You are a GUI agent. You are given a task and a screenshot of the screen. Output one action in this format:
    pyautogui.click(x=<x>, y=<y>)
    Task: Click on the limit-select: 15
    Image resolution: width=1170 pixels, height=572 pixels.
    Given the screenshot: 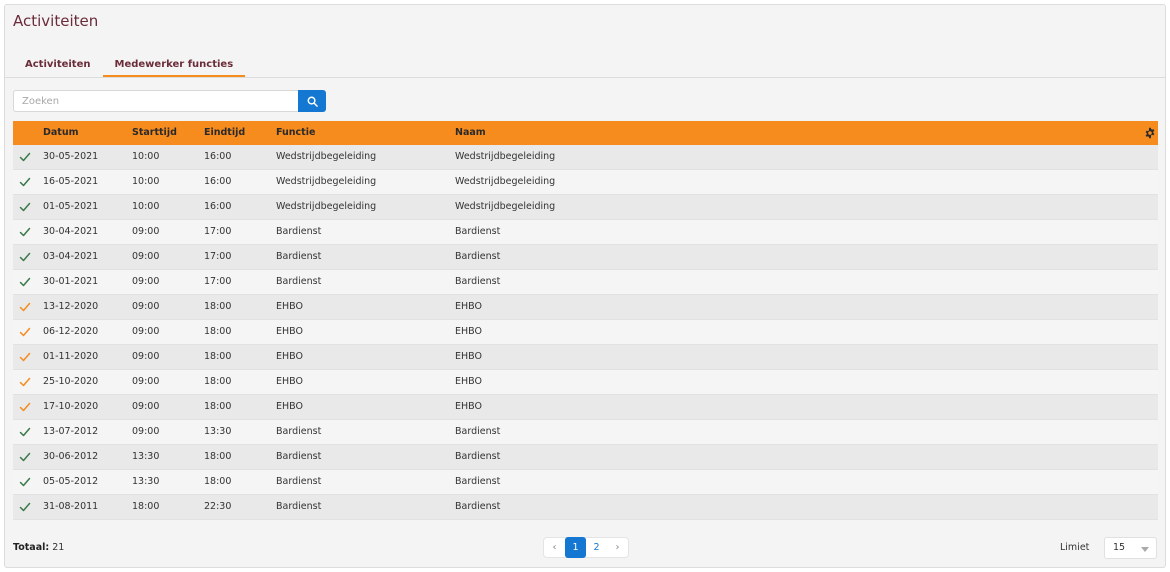 What is the action you would take?
    pyautogui.click(x=1130, y=548)
    